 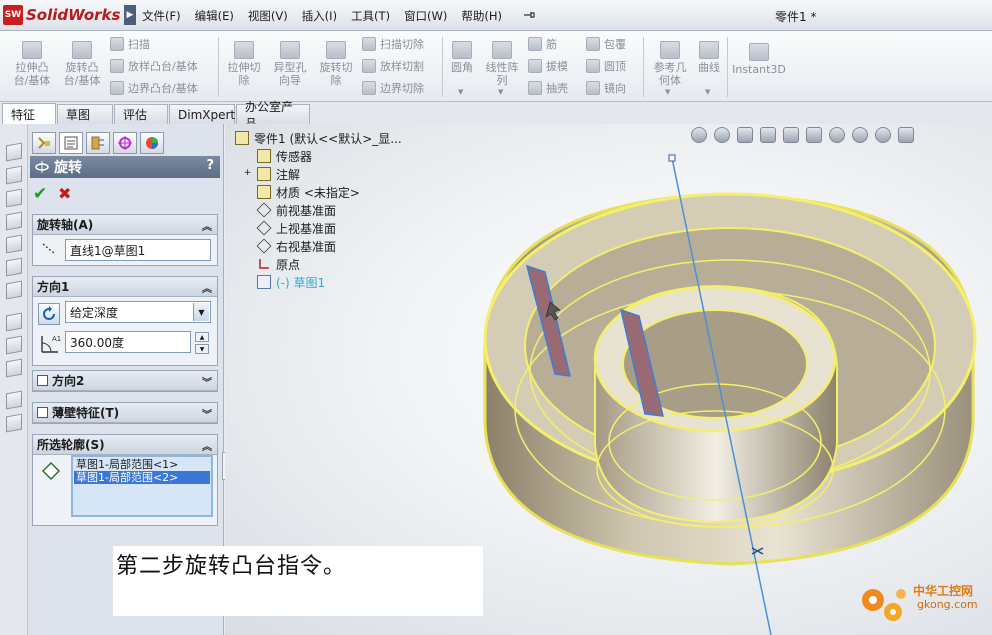 What do you see at coordinates (606, 44) in the screenshot?
I see `wrap-button: 包覆` at bounding box center [606, 44].